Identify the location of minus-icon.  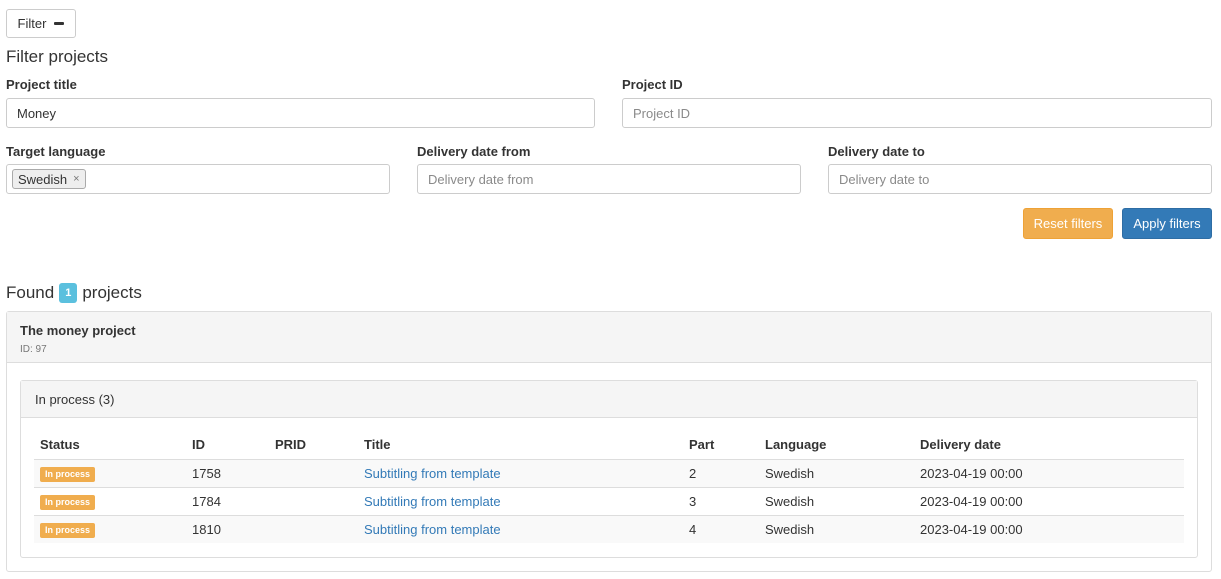
(59, 23).